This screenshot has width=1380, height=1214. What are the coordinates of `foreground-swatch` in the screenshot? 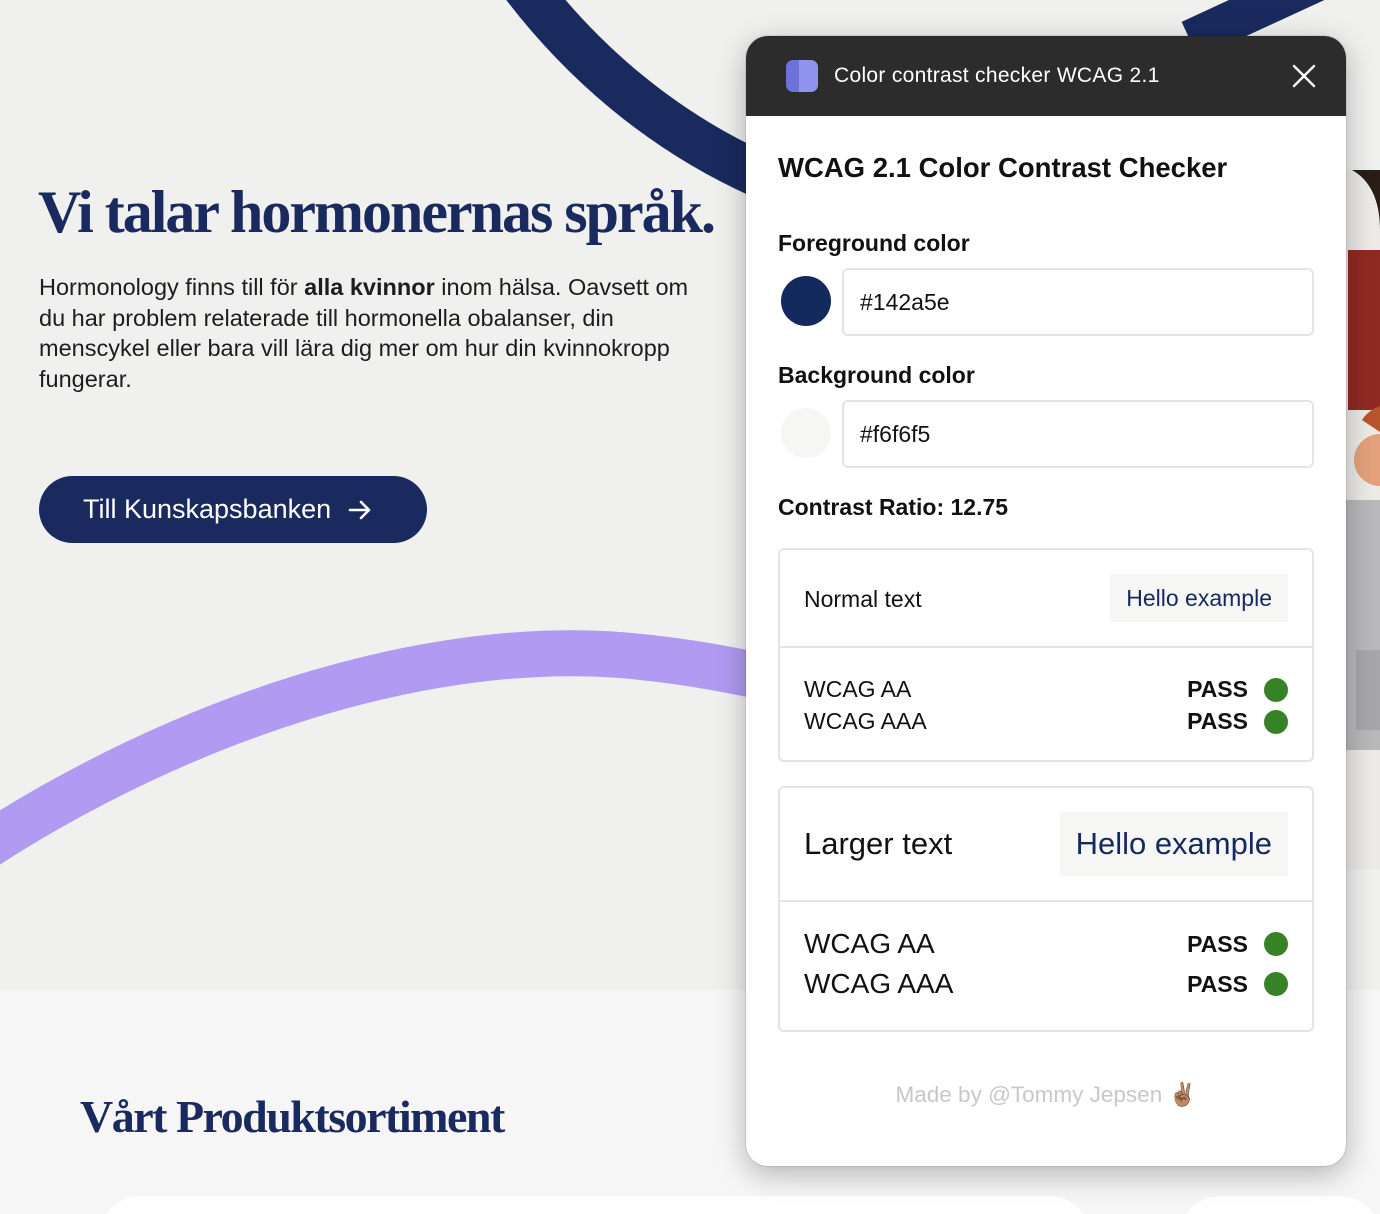 It's located at (806, 301).